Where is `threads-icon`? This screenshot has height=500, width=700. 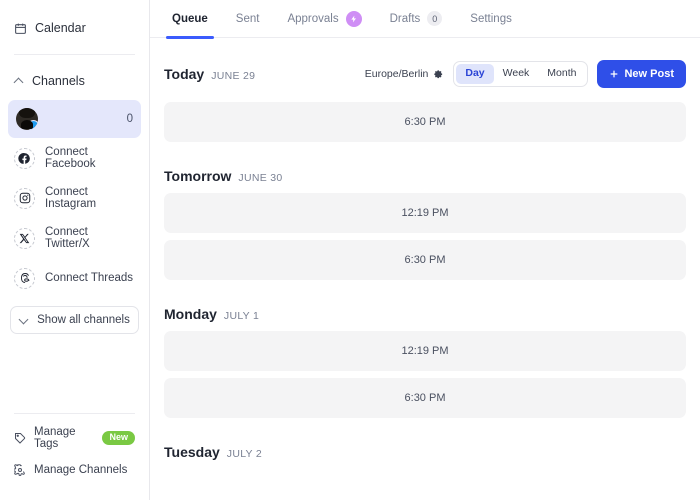 threads-icon is located at coordinates (24, 278).